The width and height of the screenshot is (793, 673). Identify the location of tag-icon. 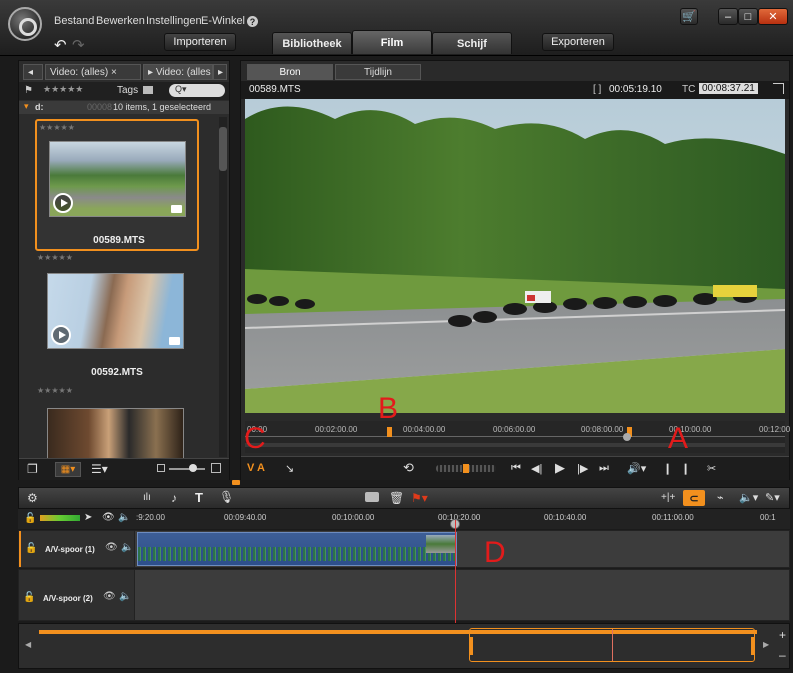
(148, 90).